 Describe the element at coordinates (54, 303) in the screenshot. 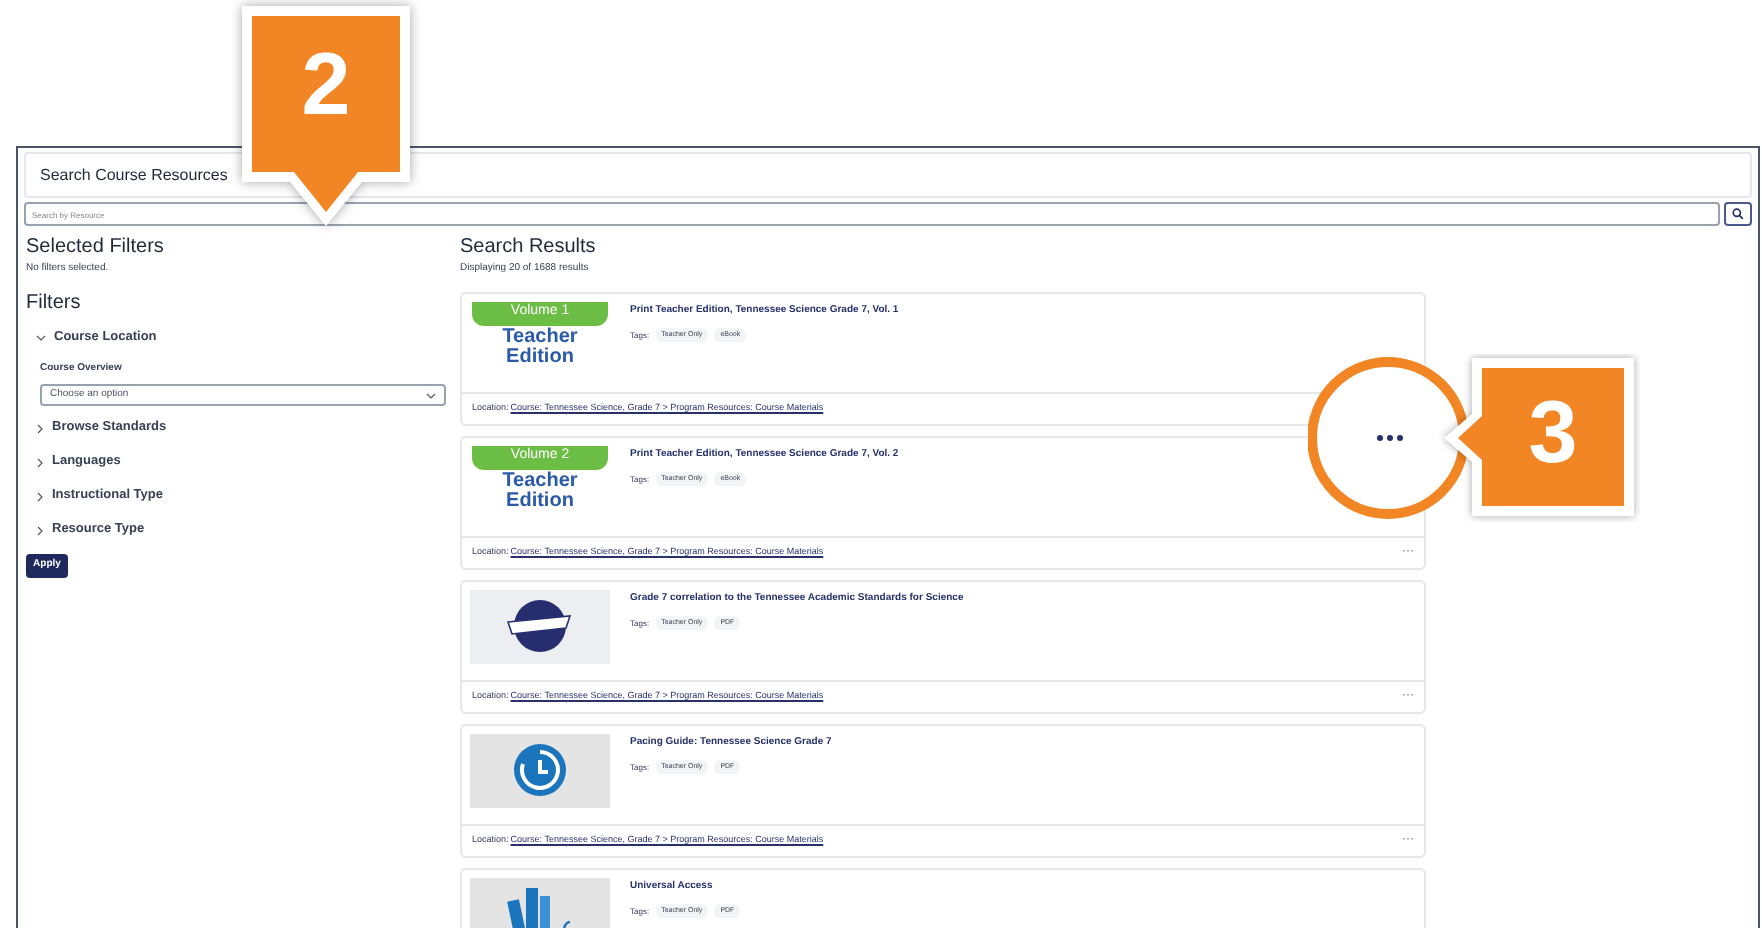

I see `section-heading: Filters` at that location.